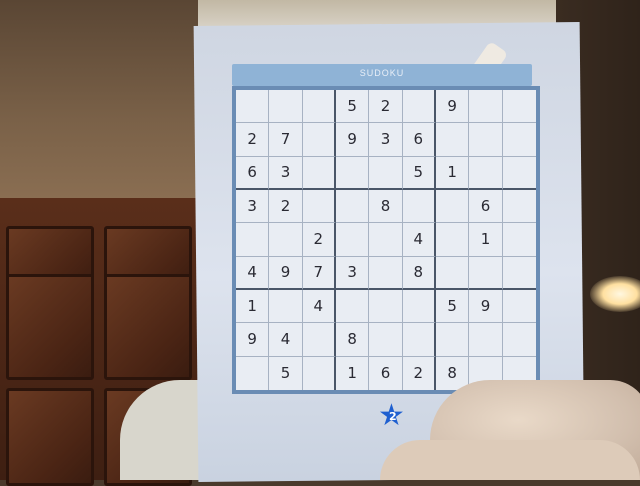 The width and height of the screenshot is (640, 486). I want to click on puzzle-banner: SUDOKU, so click(382, 75).